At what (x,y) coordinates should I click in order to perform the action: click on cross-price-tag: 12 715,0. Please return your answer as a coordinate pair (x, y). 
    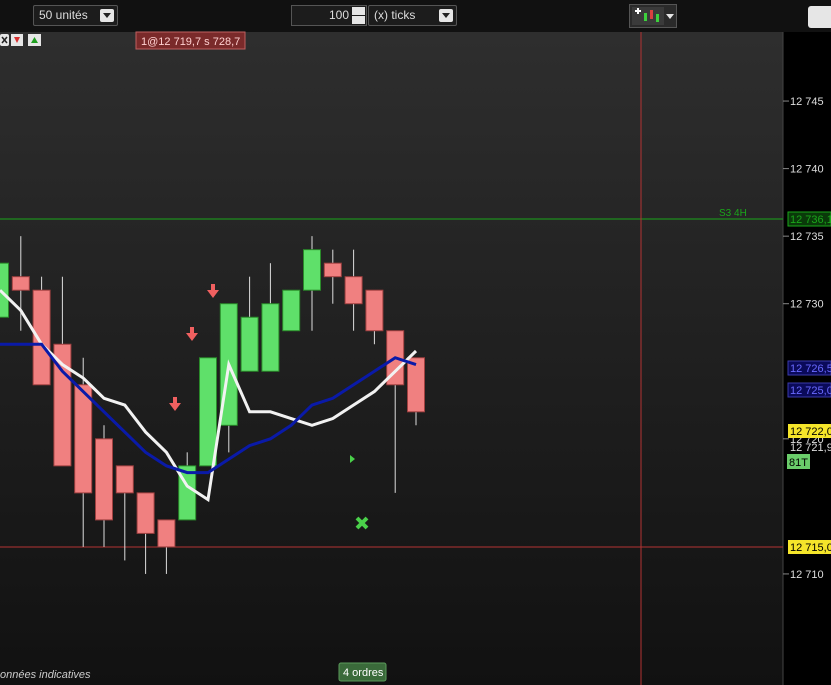
    Looking at the image, I should click on (810, 548).